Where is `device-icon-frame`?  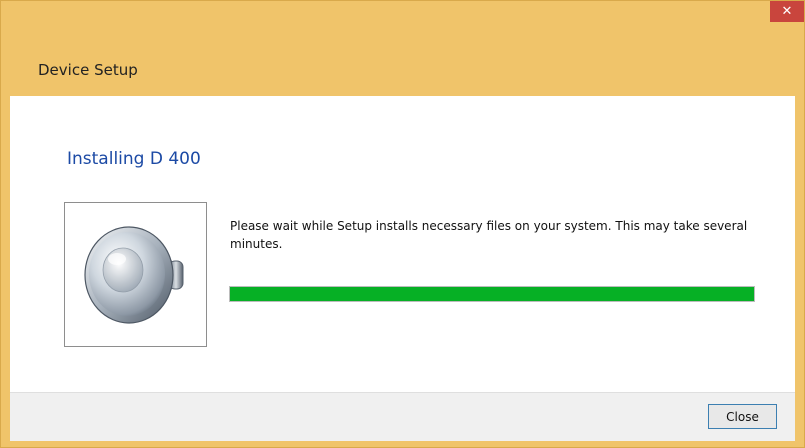 device-icon-frame is located at coordinates (135, 274).